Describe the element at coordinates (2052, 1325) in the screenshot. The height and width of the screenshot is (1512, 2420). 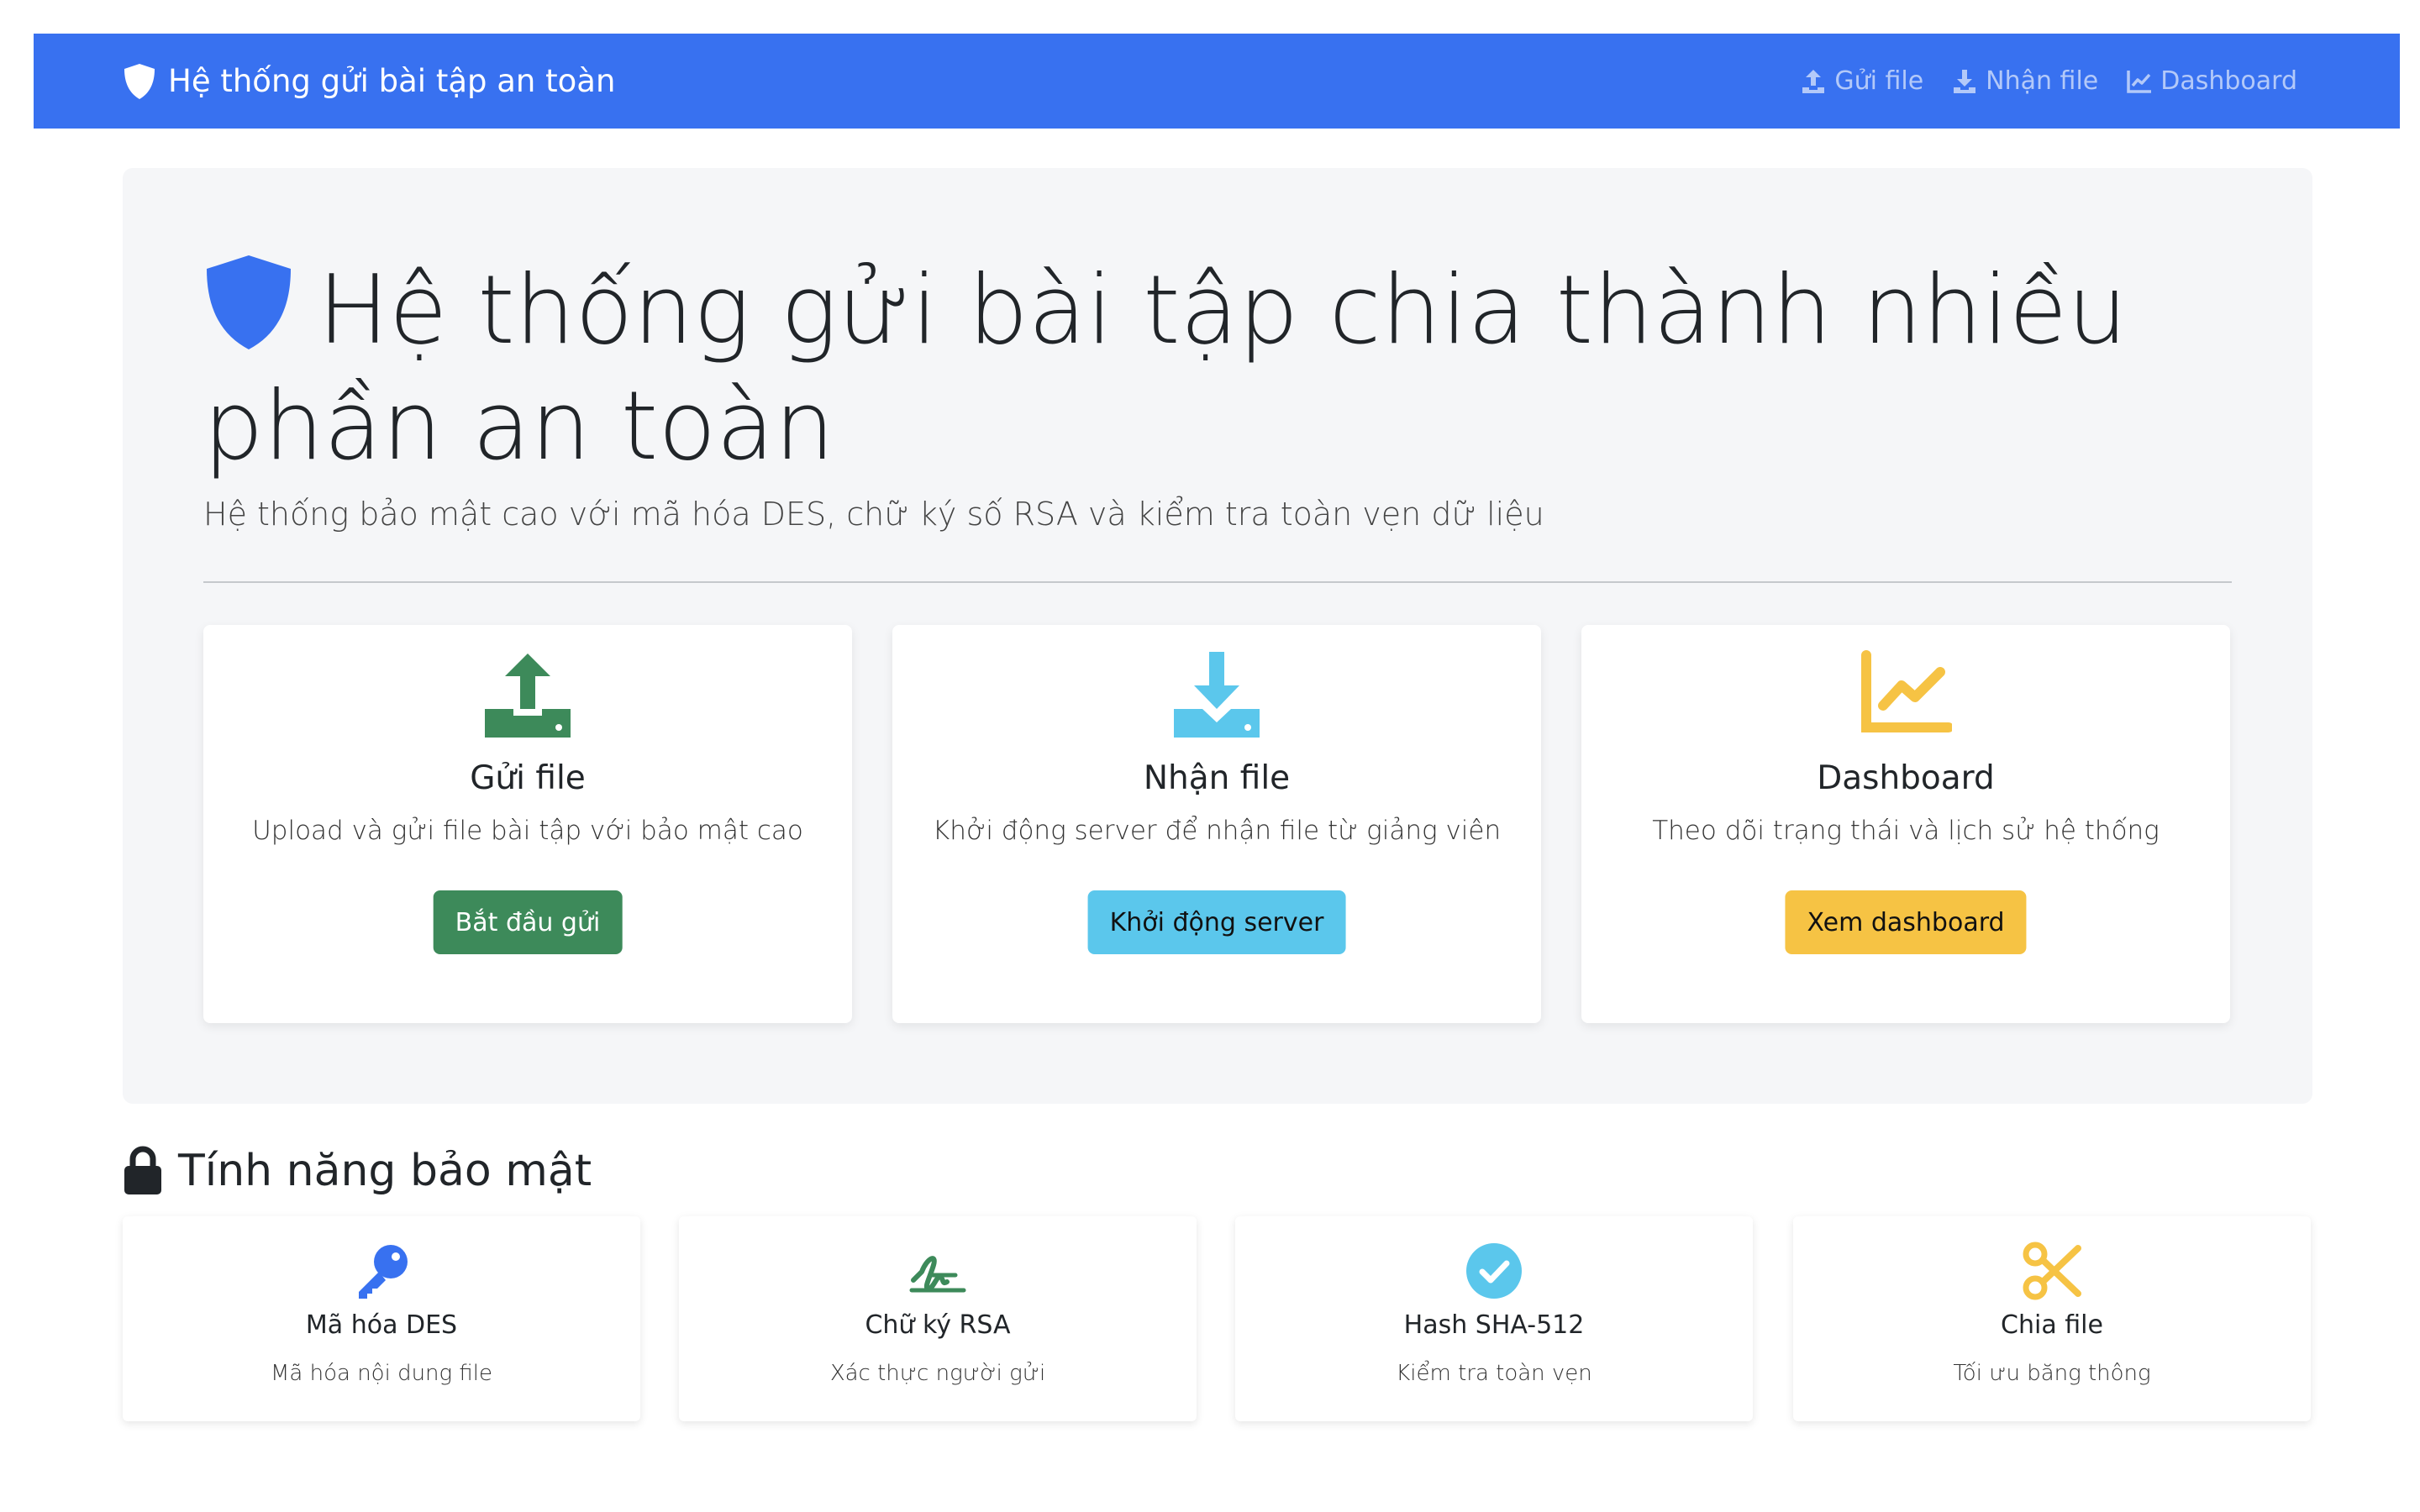
I see `feature-title: Chia file` at that location.